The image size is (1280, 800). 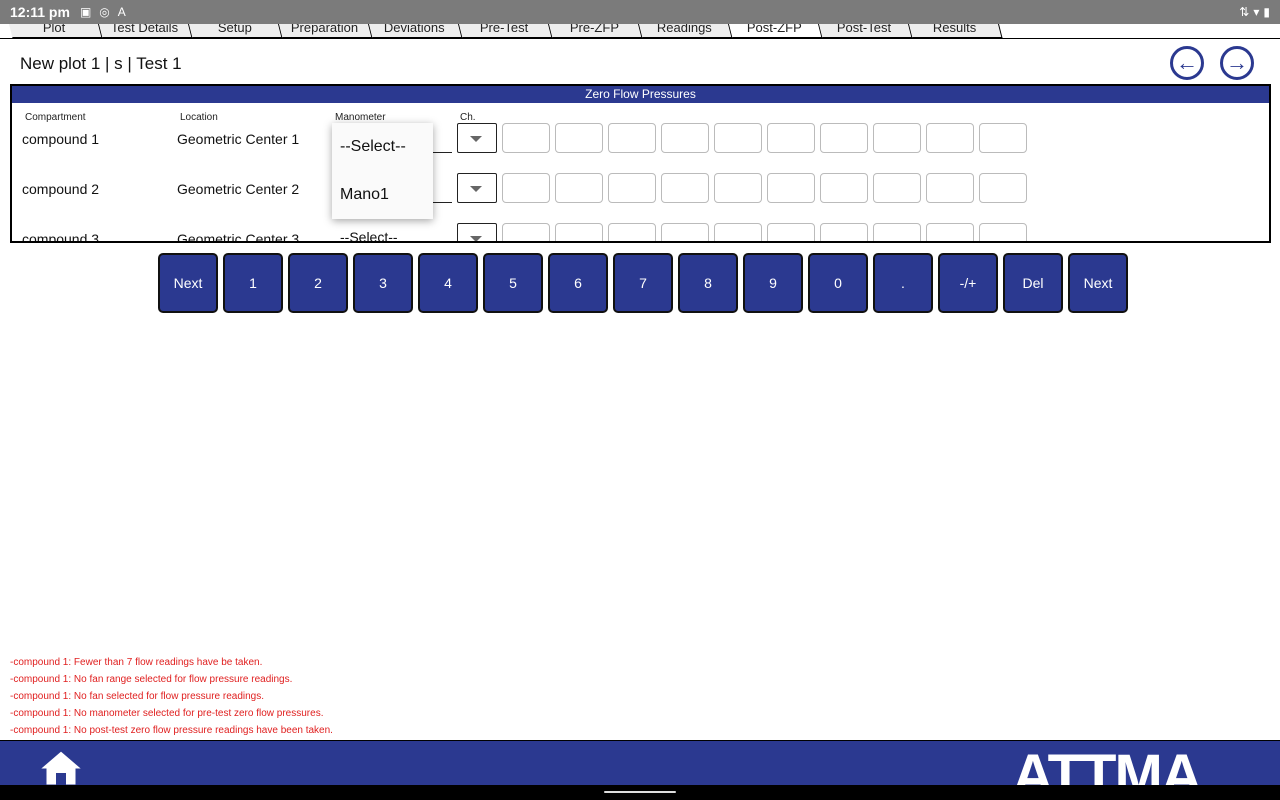 I want to click on home-gesture-handle, so click(x=640, y=792).